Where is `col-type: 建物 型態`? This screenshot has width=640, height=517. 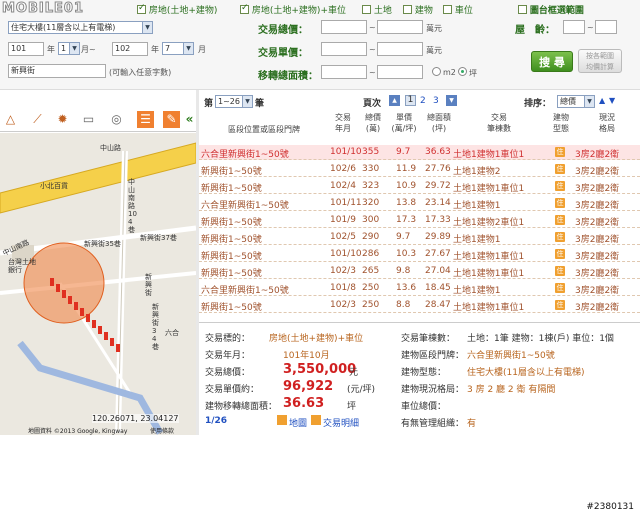
col-type: 建物 型態 is located at coordinates (561, 123).